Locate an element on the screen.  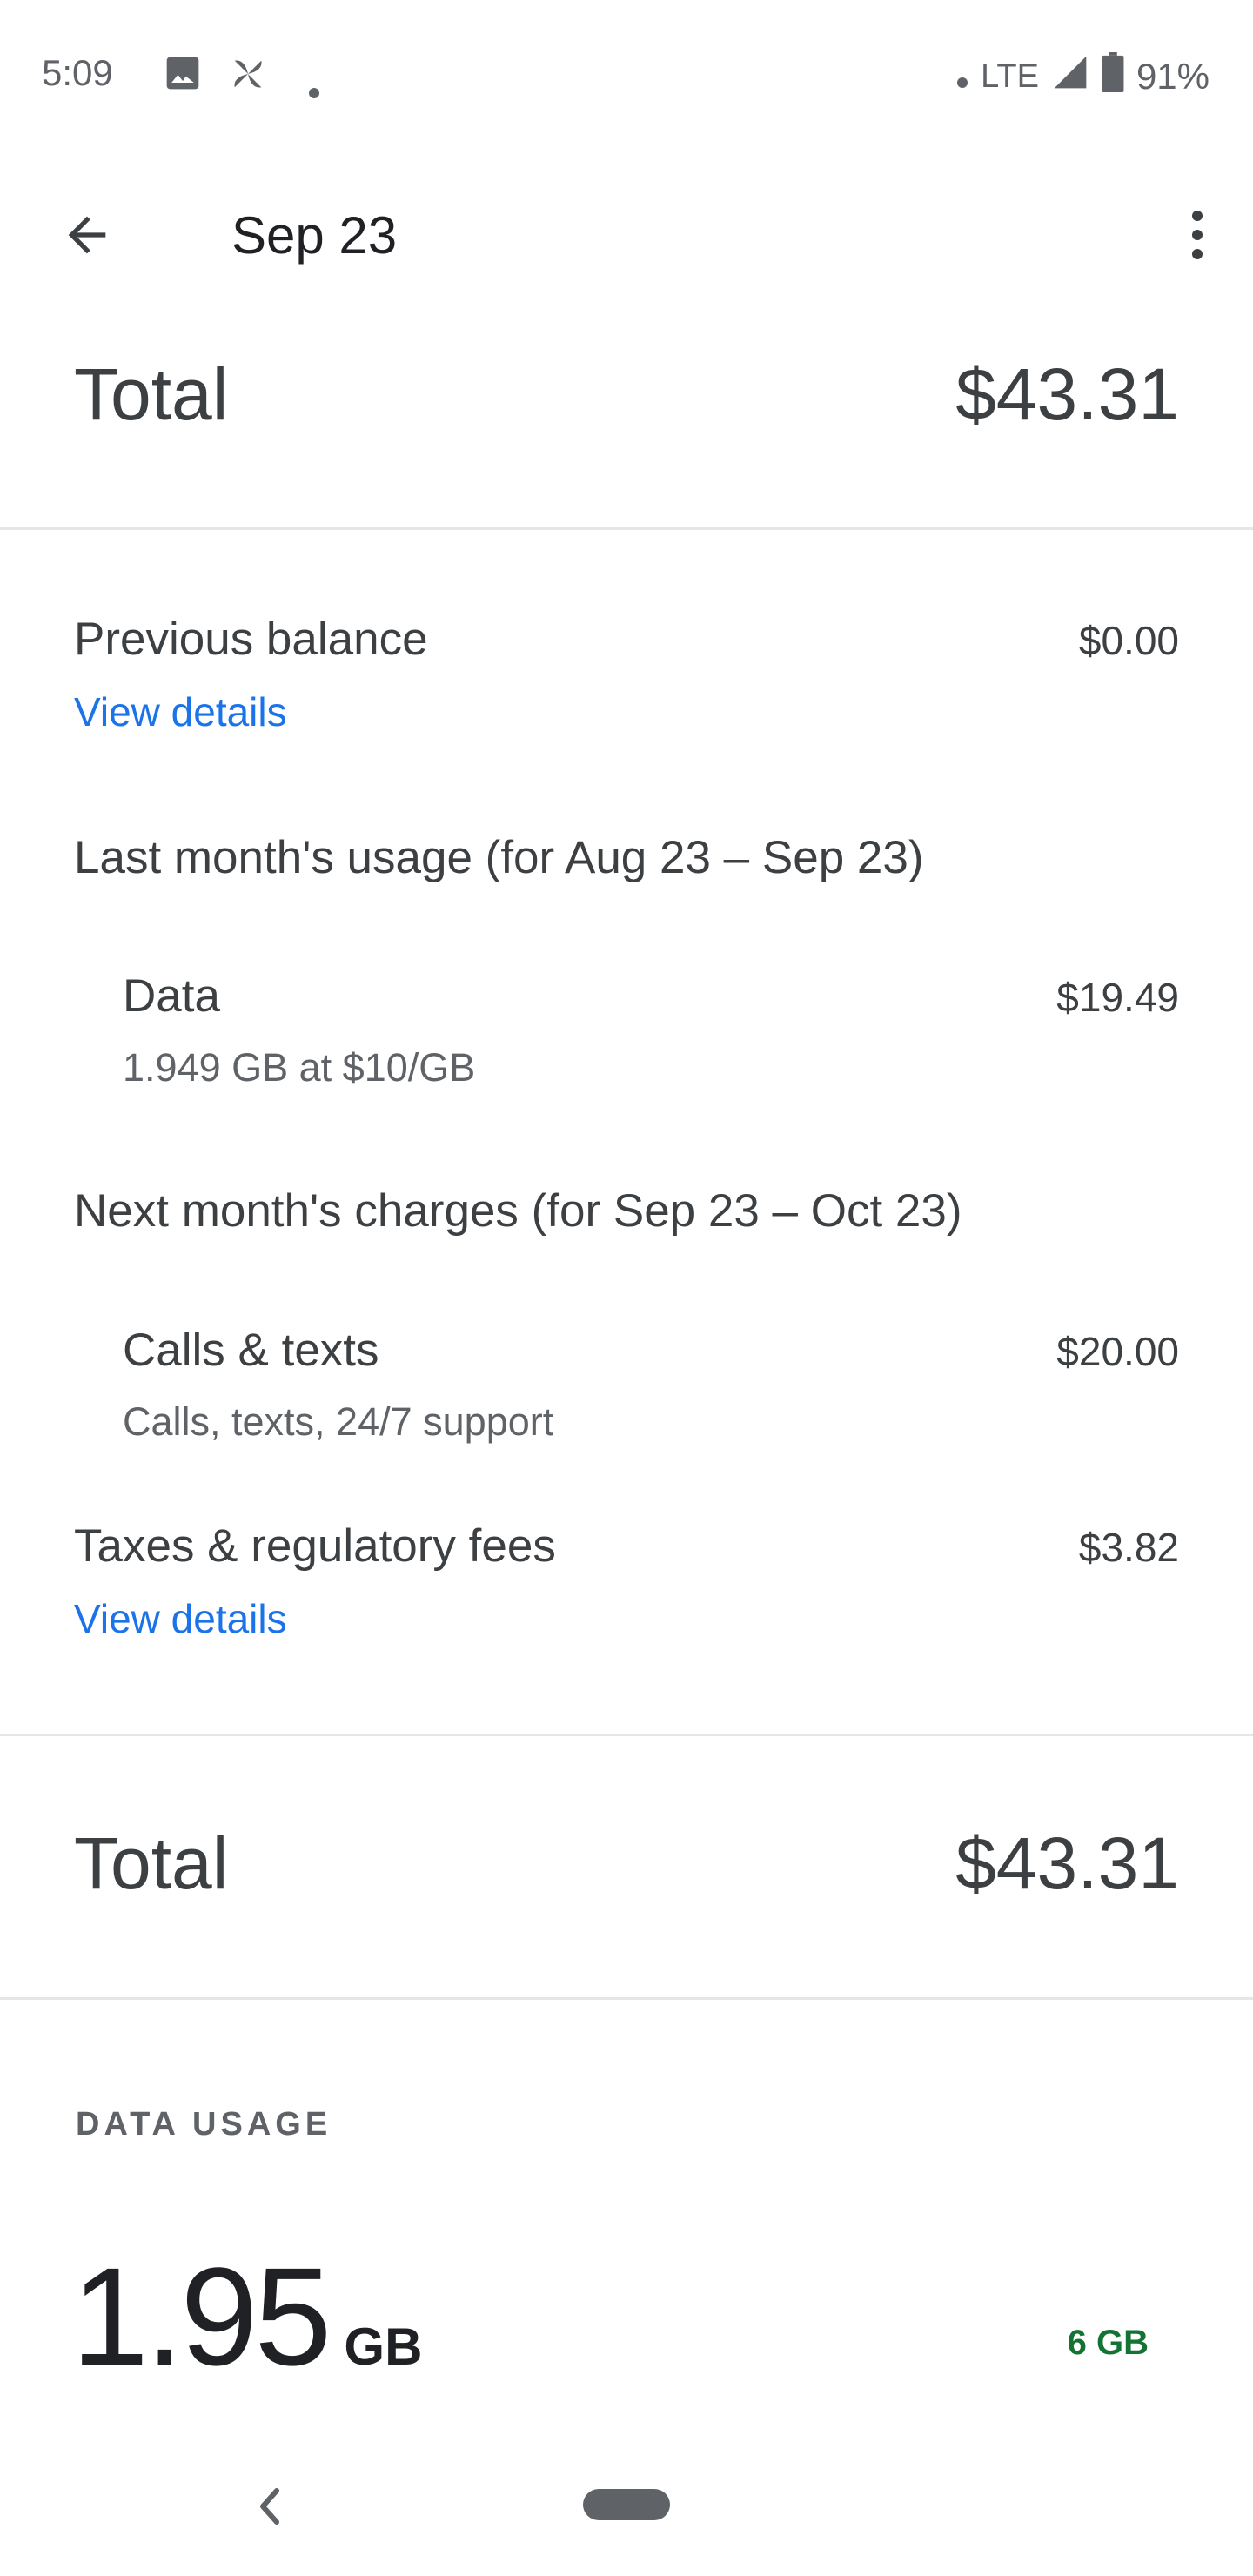
more-vert-icon is located at coordinates (1197, 235).